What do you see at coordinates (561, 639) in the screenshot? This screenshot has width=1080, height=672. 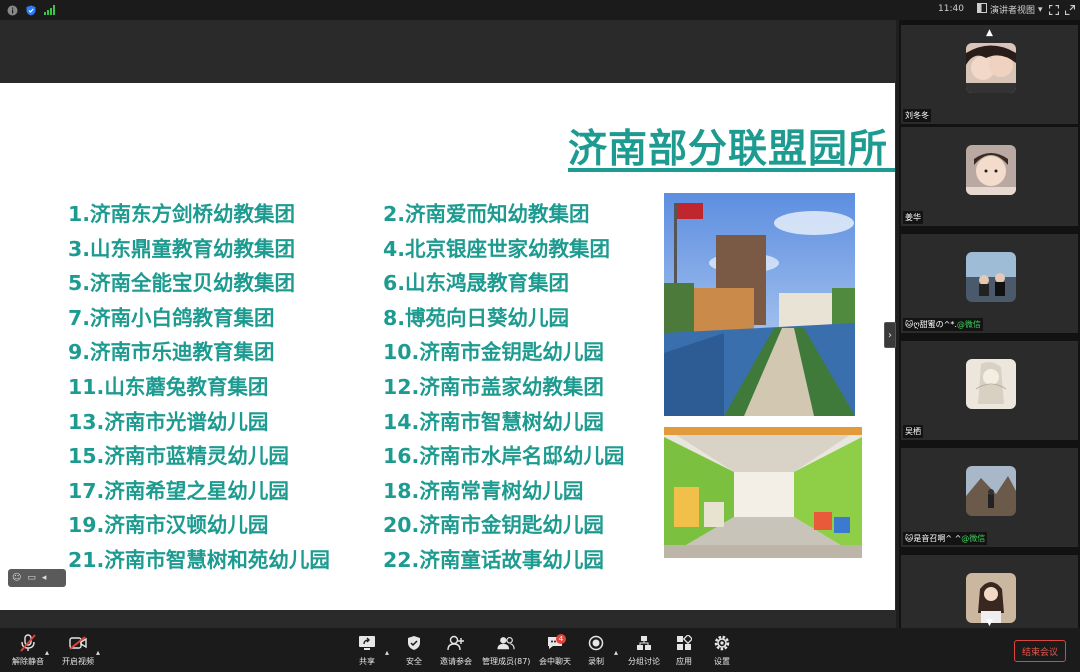 I see `unread-badge: 4` at bounding box center [561, 639].